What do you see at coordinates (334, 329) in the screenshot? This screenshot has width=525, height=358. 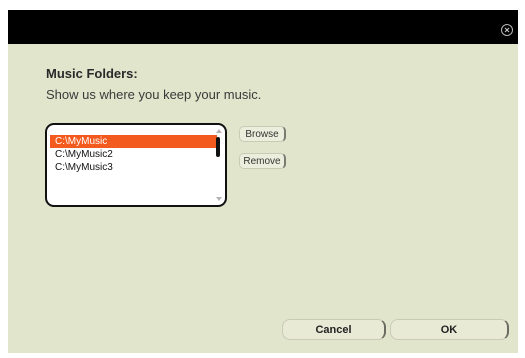 I see `cancel-button: Cancel` at bounding box center [334, 329].